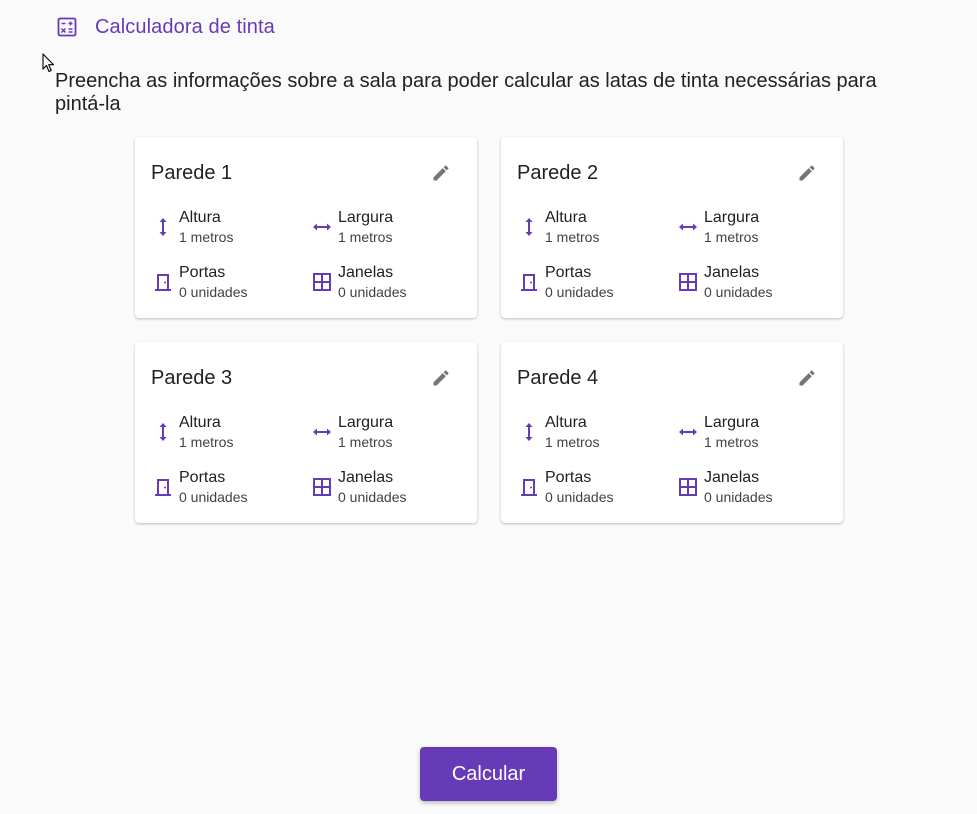  What do you see at coordinates (558, 378) in the screenshot?
I see `wall-title: Parede 4` at bounding box center [558, 378].